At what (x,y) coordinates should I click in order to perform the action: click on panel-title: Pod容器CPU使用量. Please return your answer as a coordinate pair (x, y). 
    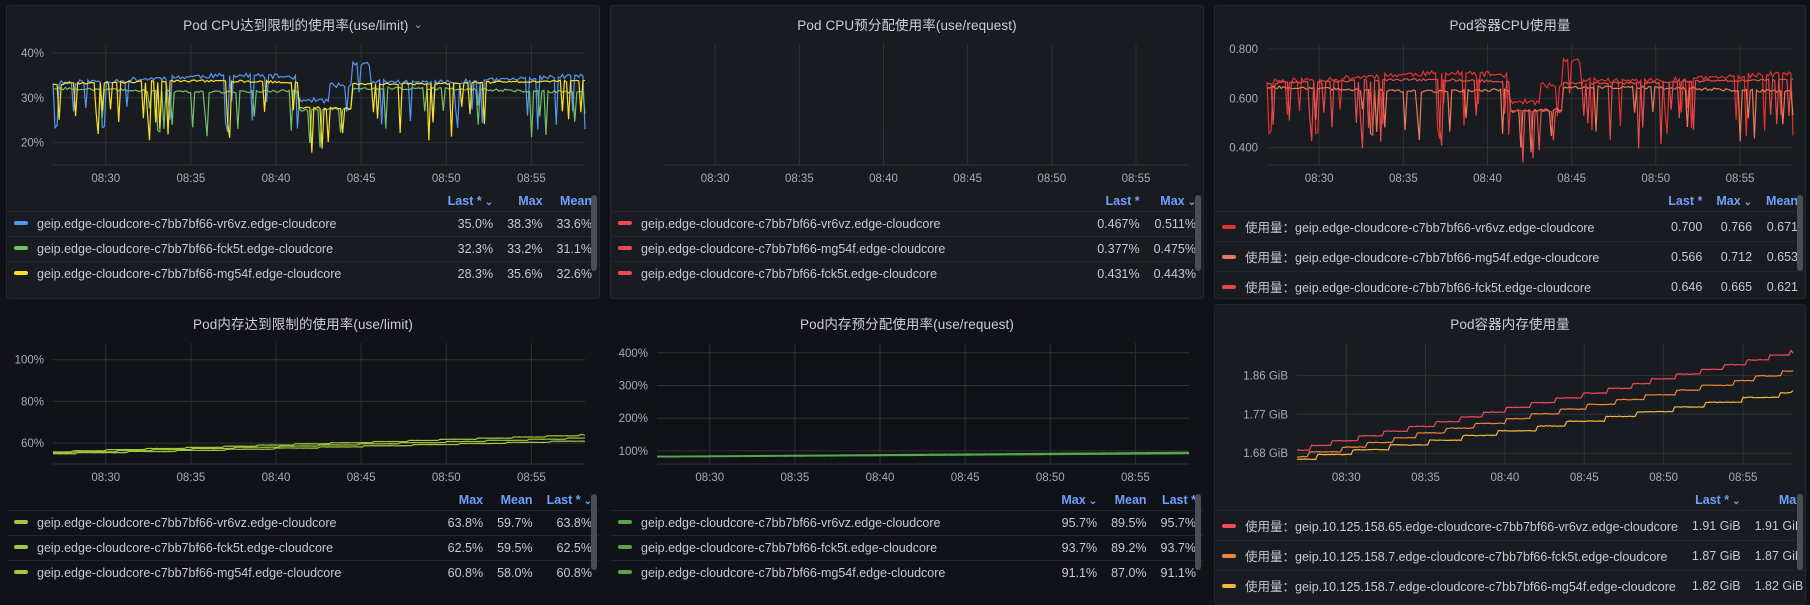
    Looking at the image, I should click on (1510, 21).